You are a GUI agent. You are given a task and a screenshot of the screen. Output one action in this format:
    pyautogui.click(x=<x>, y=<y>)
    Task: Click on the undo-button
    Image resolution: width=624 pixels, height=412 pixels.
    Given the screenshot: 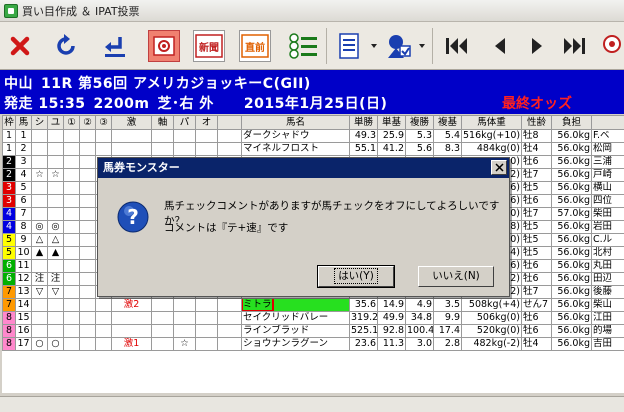 What is the action you would take?
    pyautogui.click(x=115, y=46)
    